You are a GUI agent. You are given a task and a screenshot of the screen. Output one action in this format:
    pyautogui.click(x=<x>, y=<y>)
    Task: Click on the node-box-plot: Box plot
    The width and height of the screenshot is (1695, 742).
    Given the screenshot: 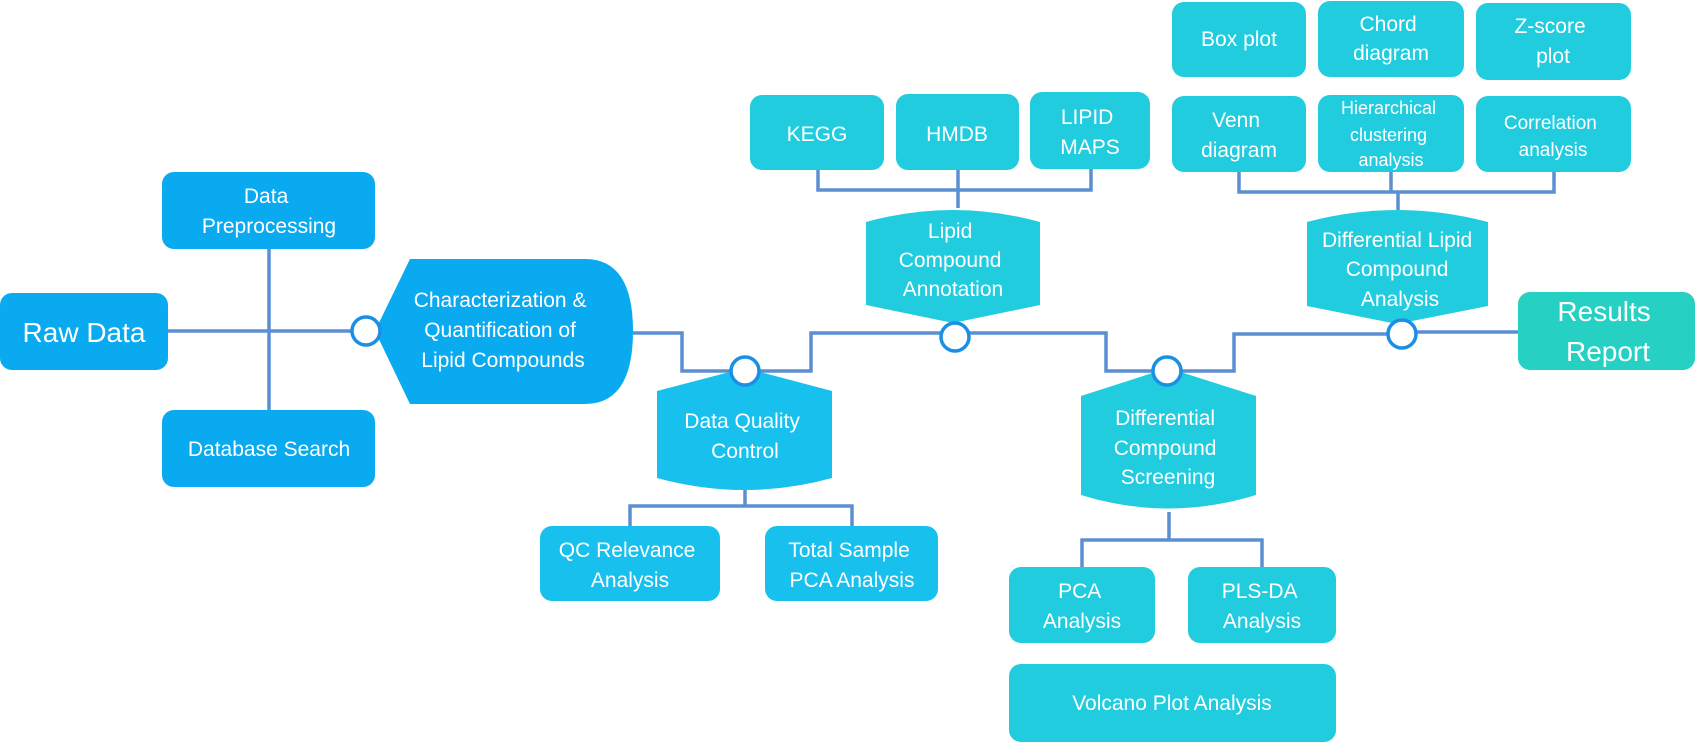 What is the action you would take?
    pyautogui.click(x=1239, y=39)
    